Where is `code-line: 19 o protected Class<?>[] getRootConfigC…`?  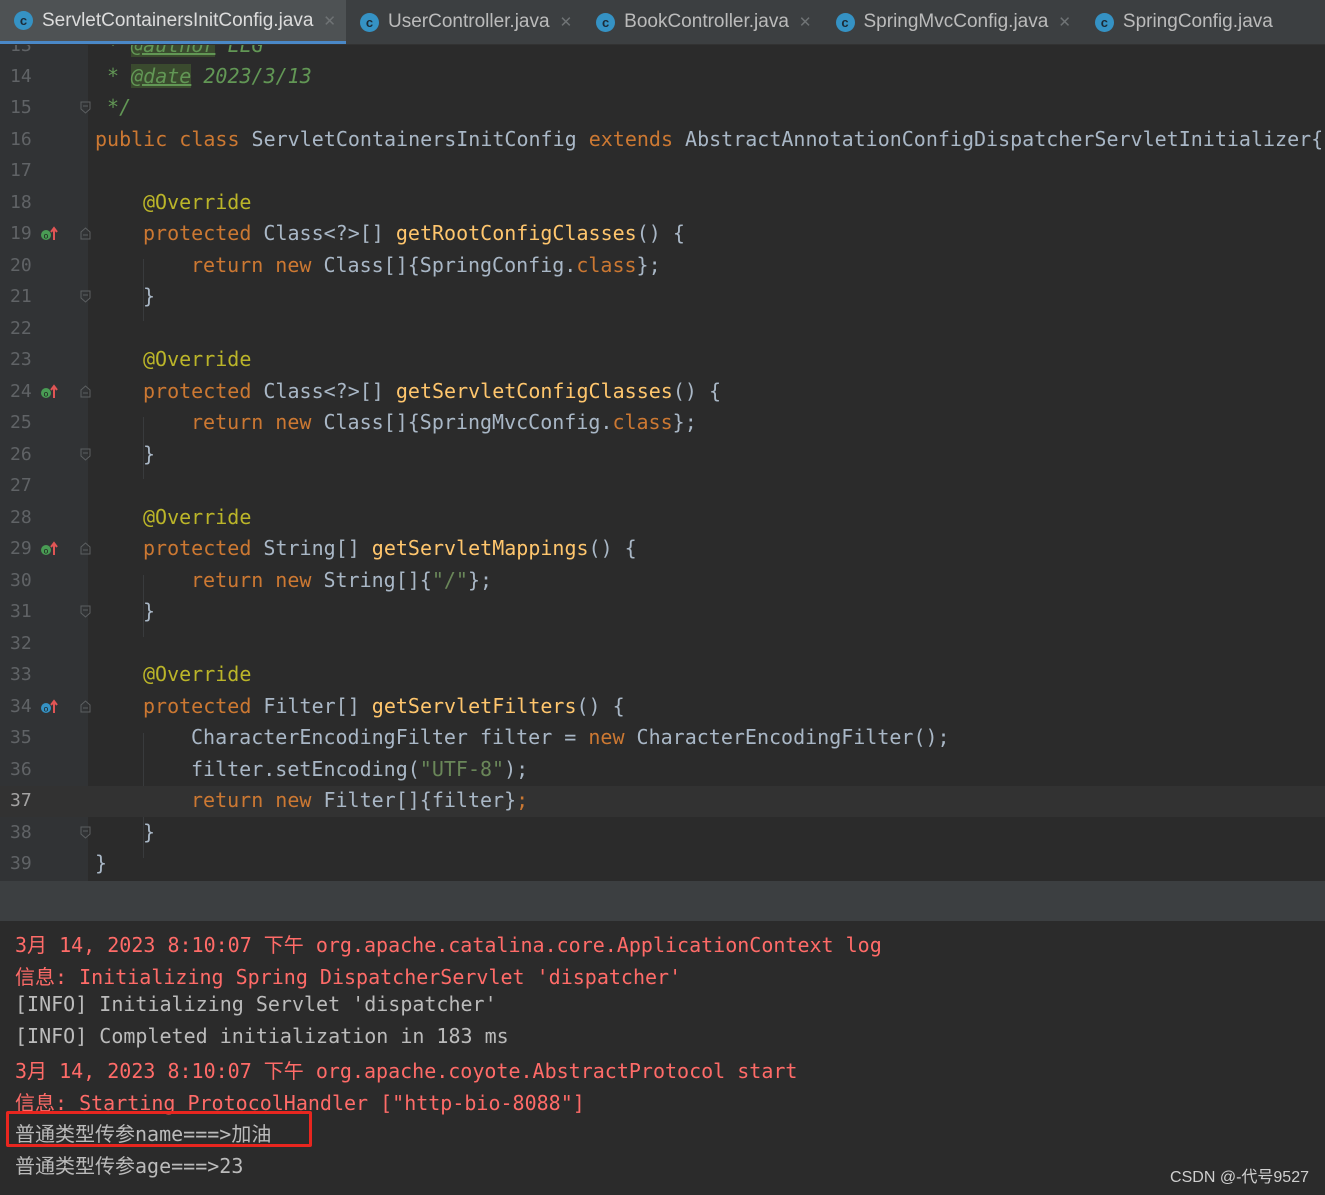
code-line: 19 o protected Class<?>[] getRootConfigC… is located at coordinates (662, 234).